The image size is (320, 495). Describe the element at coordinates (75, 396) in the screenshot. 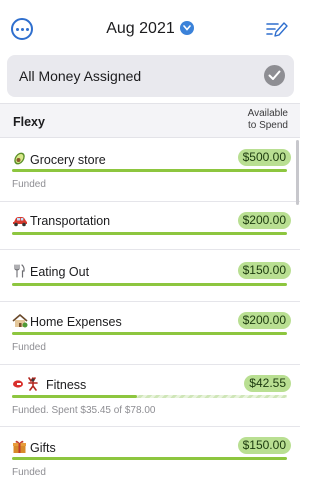

I see `funding-progress-fill` at that location.